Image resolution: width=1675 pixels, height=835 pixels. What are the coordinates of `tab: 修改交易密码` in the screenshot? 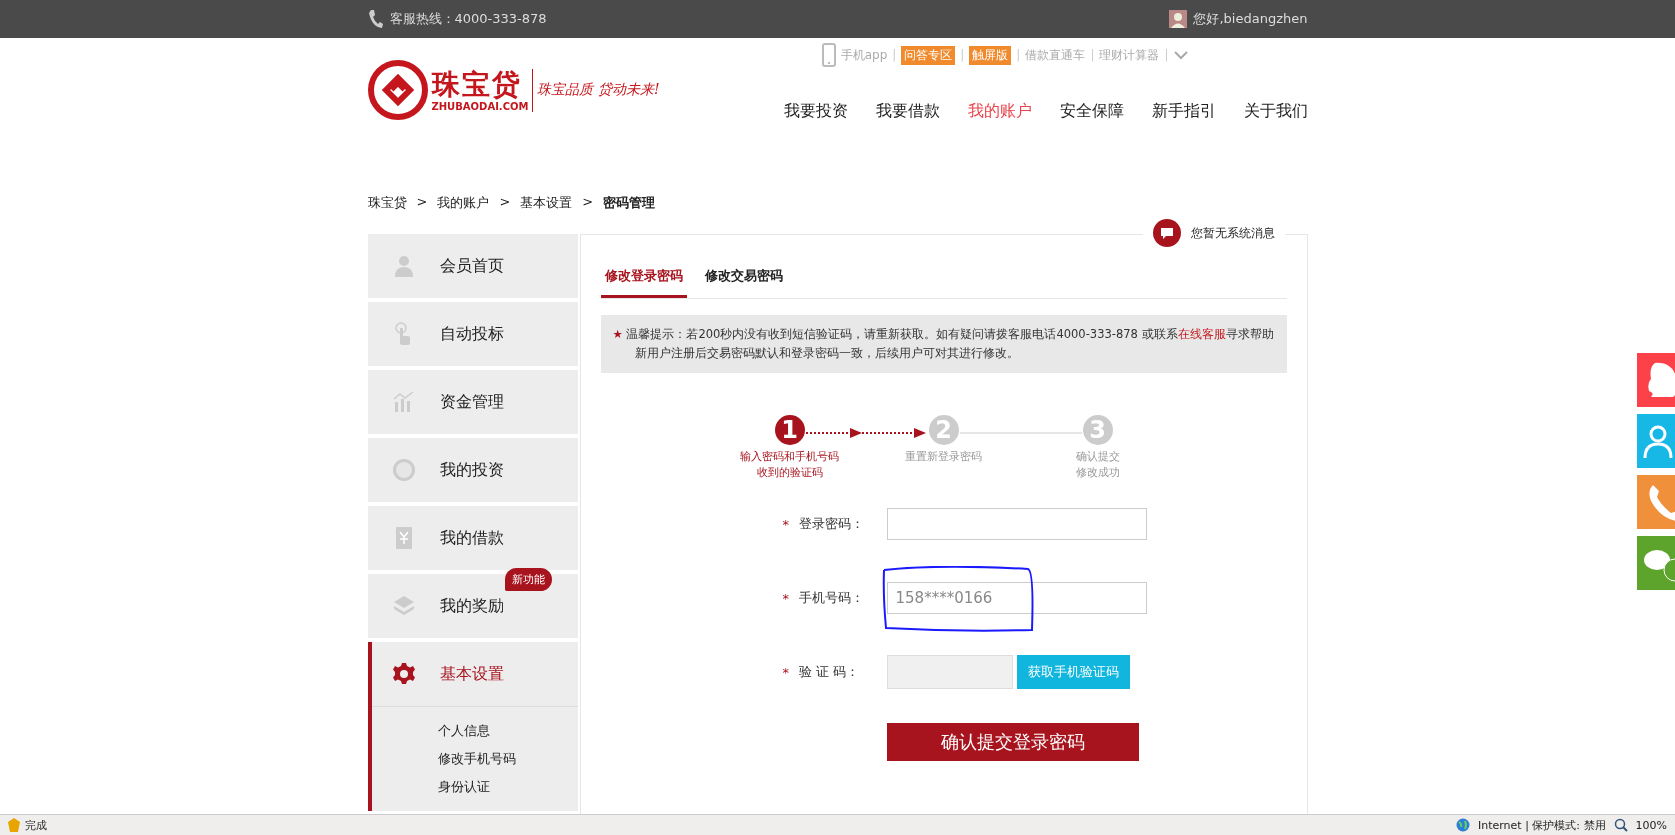 It's located at (743, 282).